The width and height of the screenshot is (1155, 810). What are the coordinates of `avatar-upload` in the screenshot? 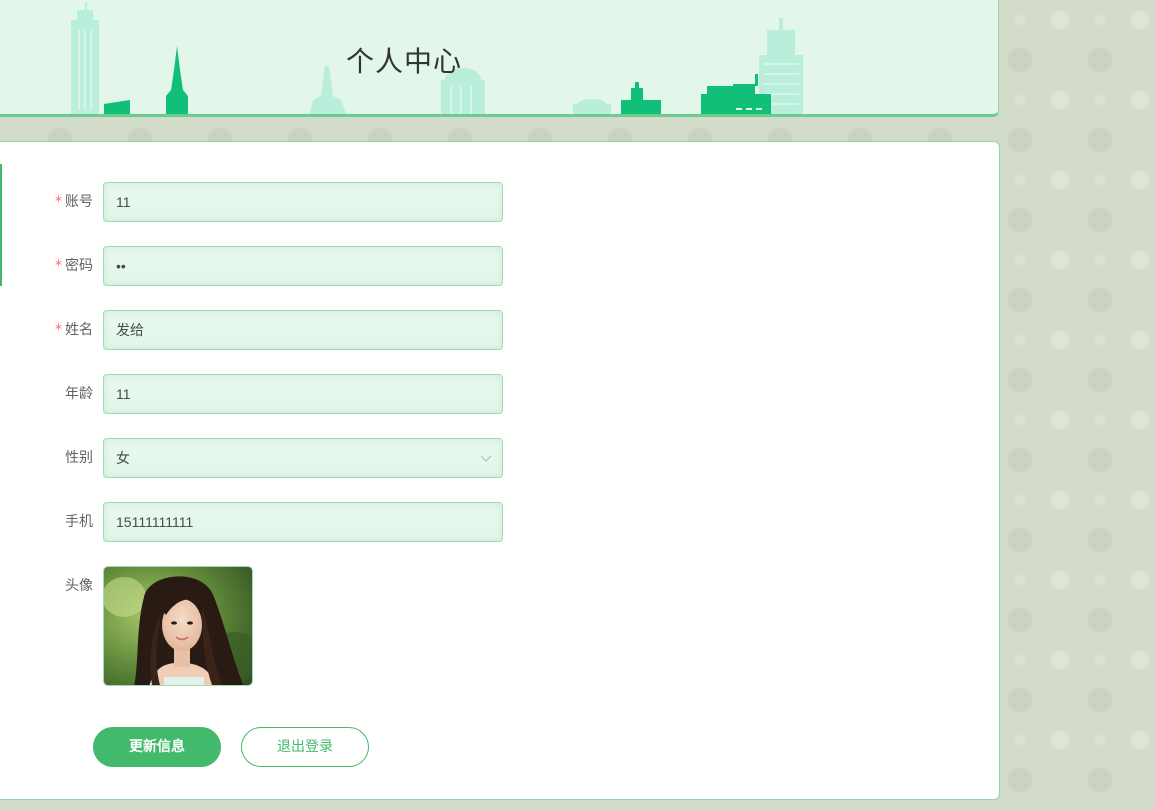 It's located at (178, 626).